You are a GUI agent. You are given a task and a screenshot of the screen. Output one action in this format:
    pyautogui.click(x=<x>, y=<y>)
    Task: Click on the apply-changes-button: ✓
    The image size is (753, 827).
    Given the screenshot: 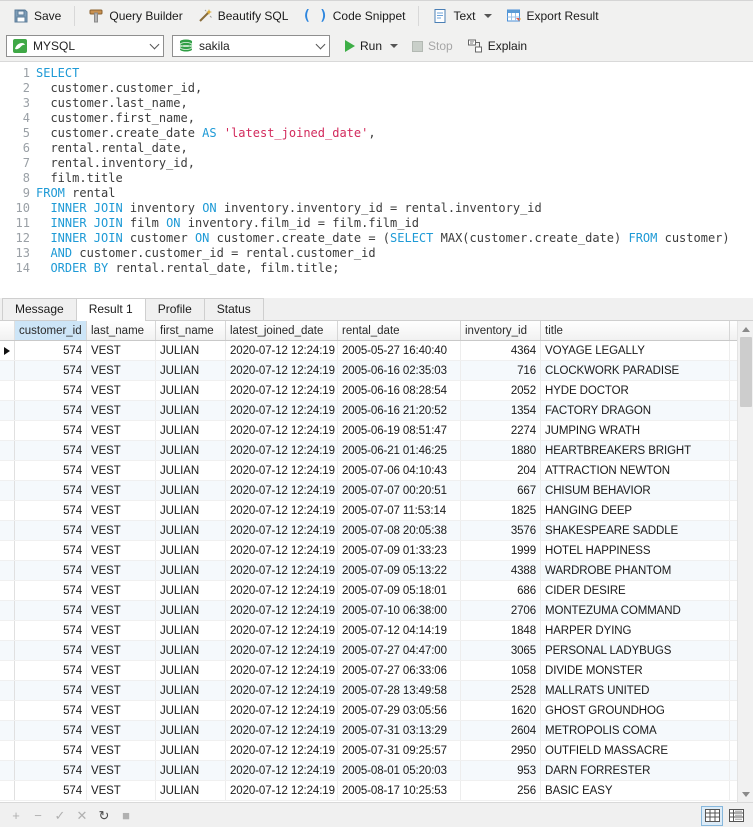 What is the action you would take?
    pyautogui.click(x=60, y=816)
    